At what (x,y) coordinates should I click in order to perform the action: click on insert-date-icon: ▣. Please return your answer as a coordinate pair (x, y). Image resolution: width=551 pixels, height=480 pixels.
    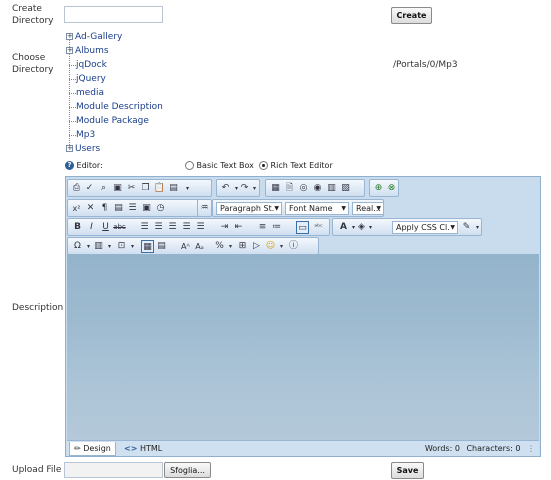
    Looking at the image, I should click on (146, 208).